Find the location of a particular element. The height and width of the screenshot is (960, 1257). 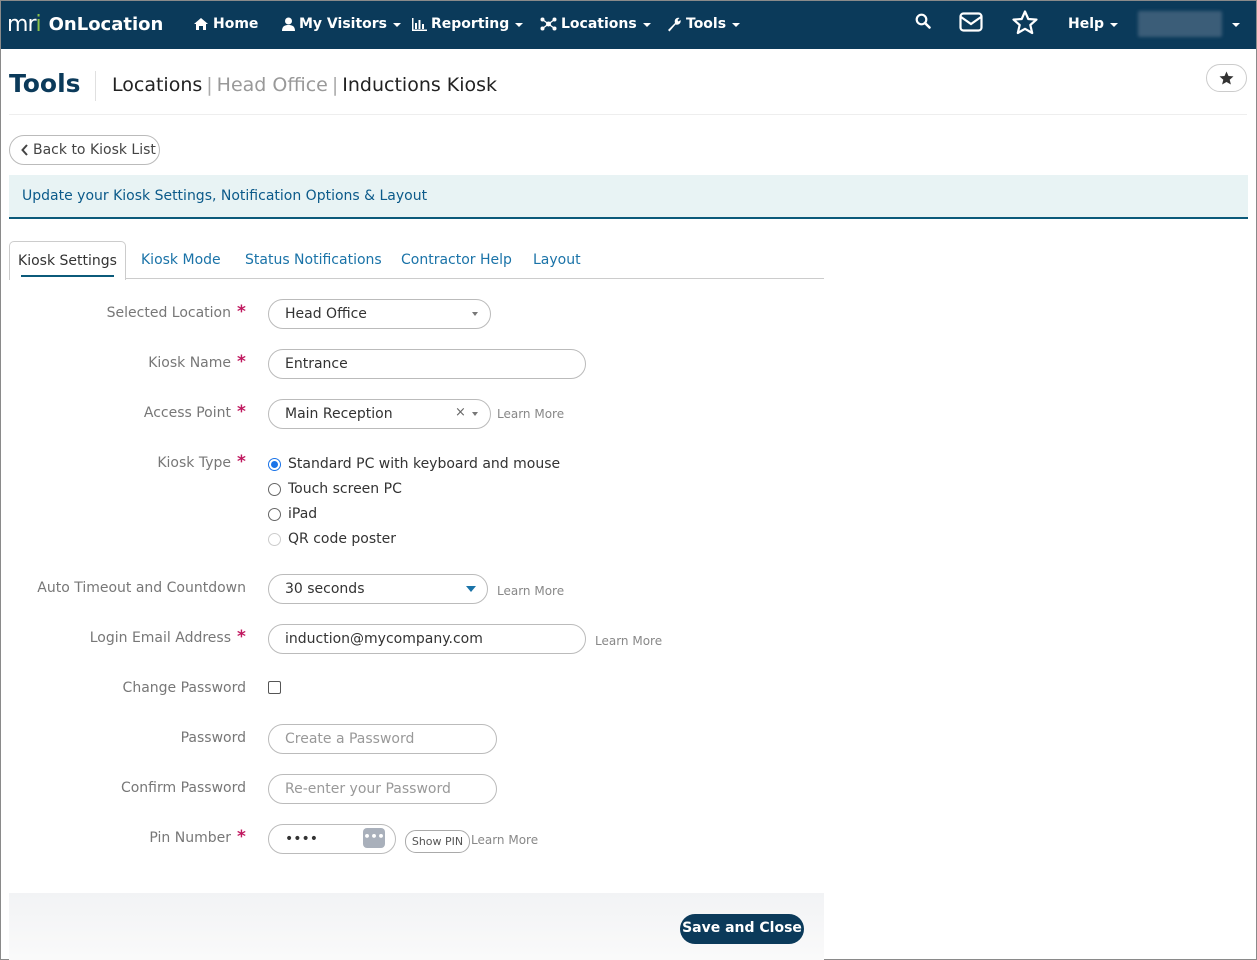

password-input: Create a Password is located at coordinates (382, 739).